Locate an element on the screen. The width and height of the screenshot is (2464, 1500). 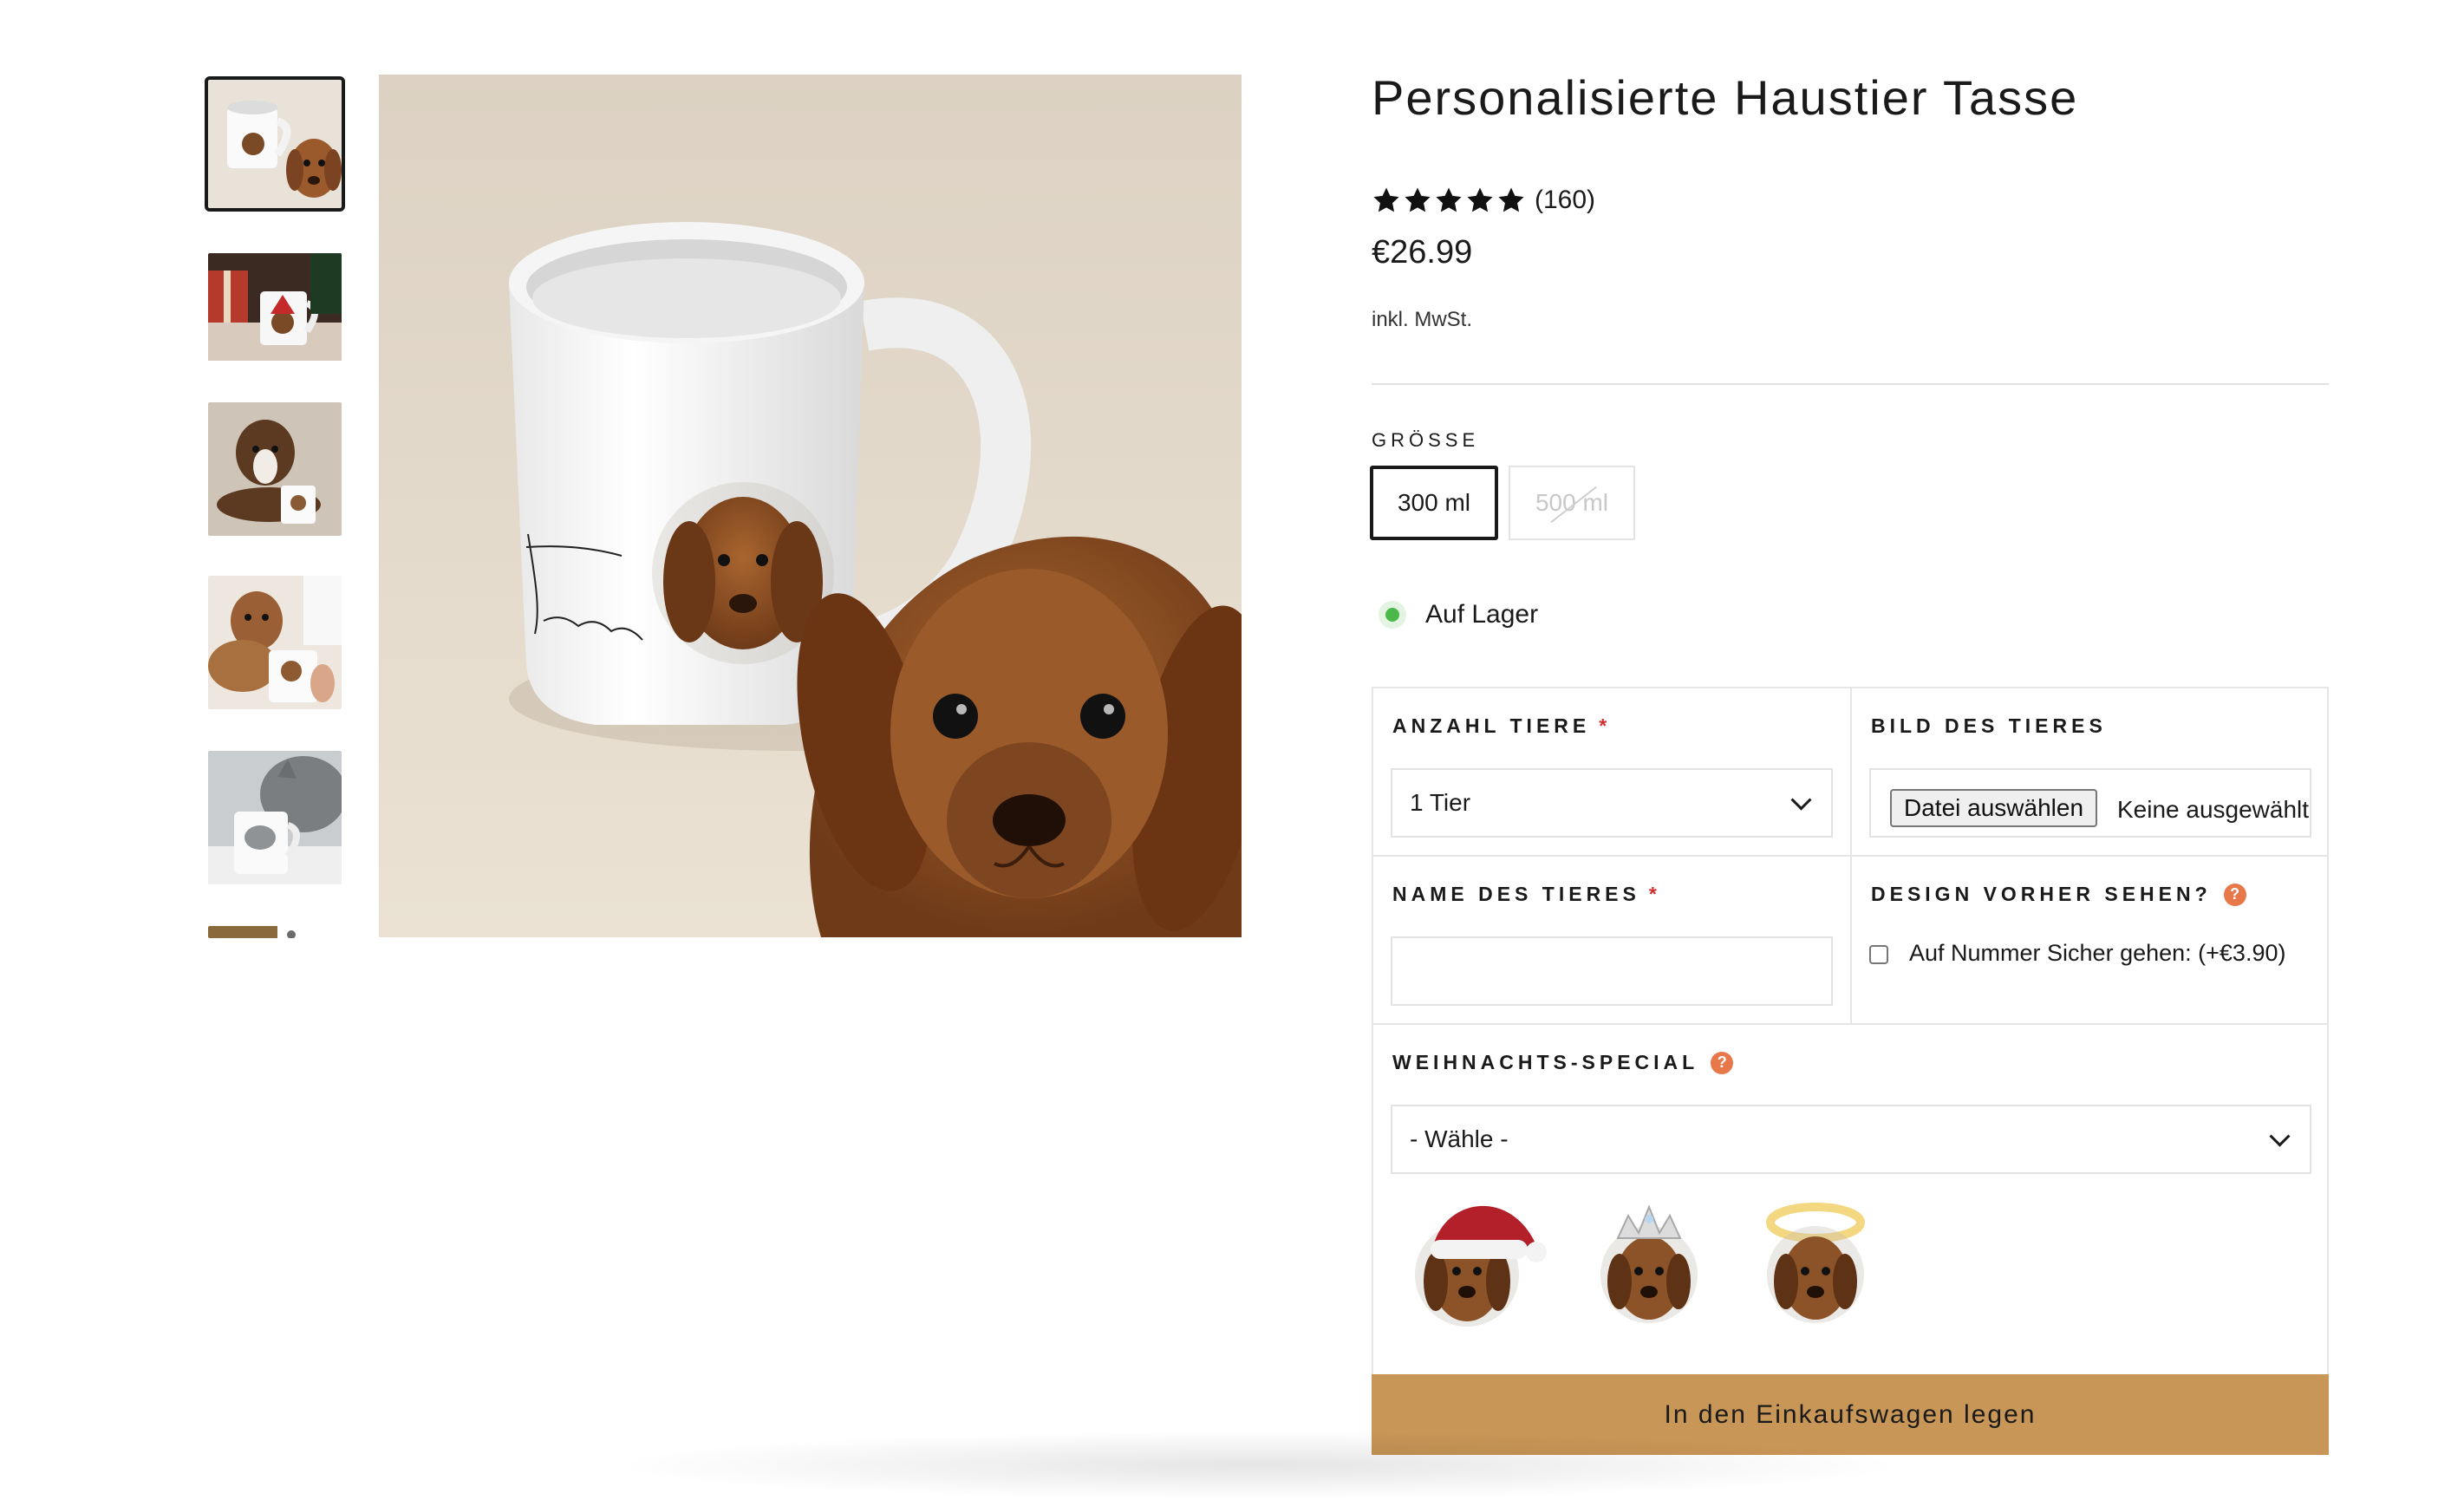
divider is located at coordinates (1850, 384).